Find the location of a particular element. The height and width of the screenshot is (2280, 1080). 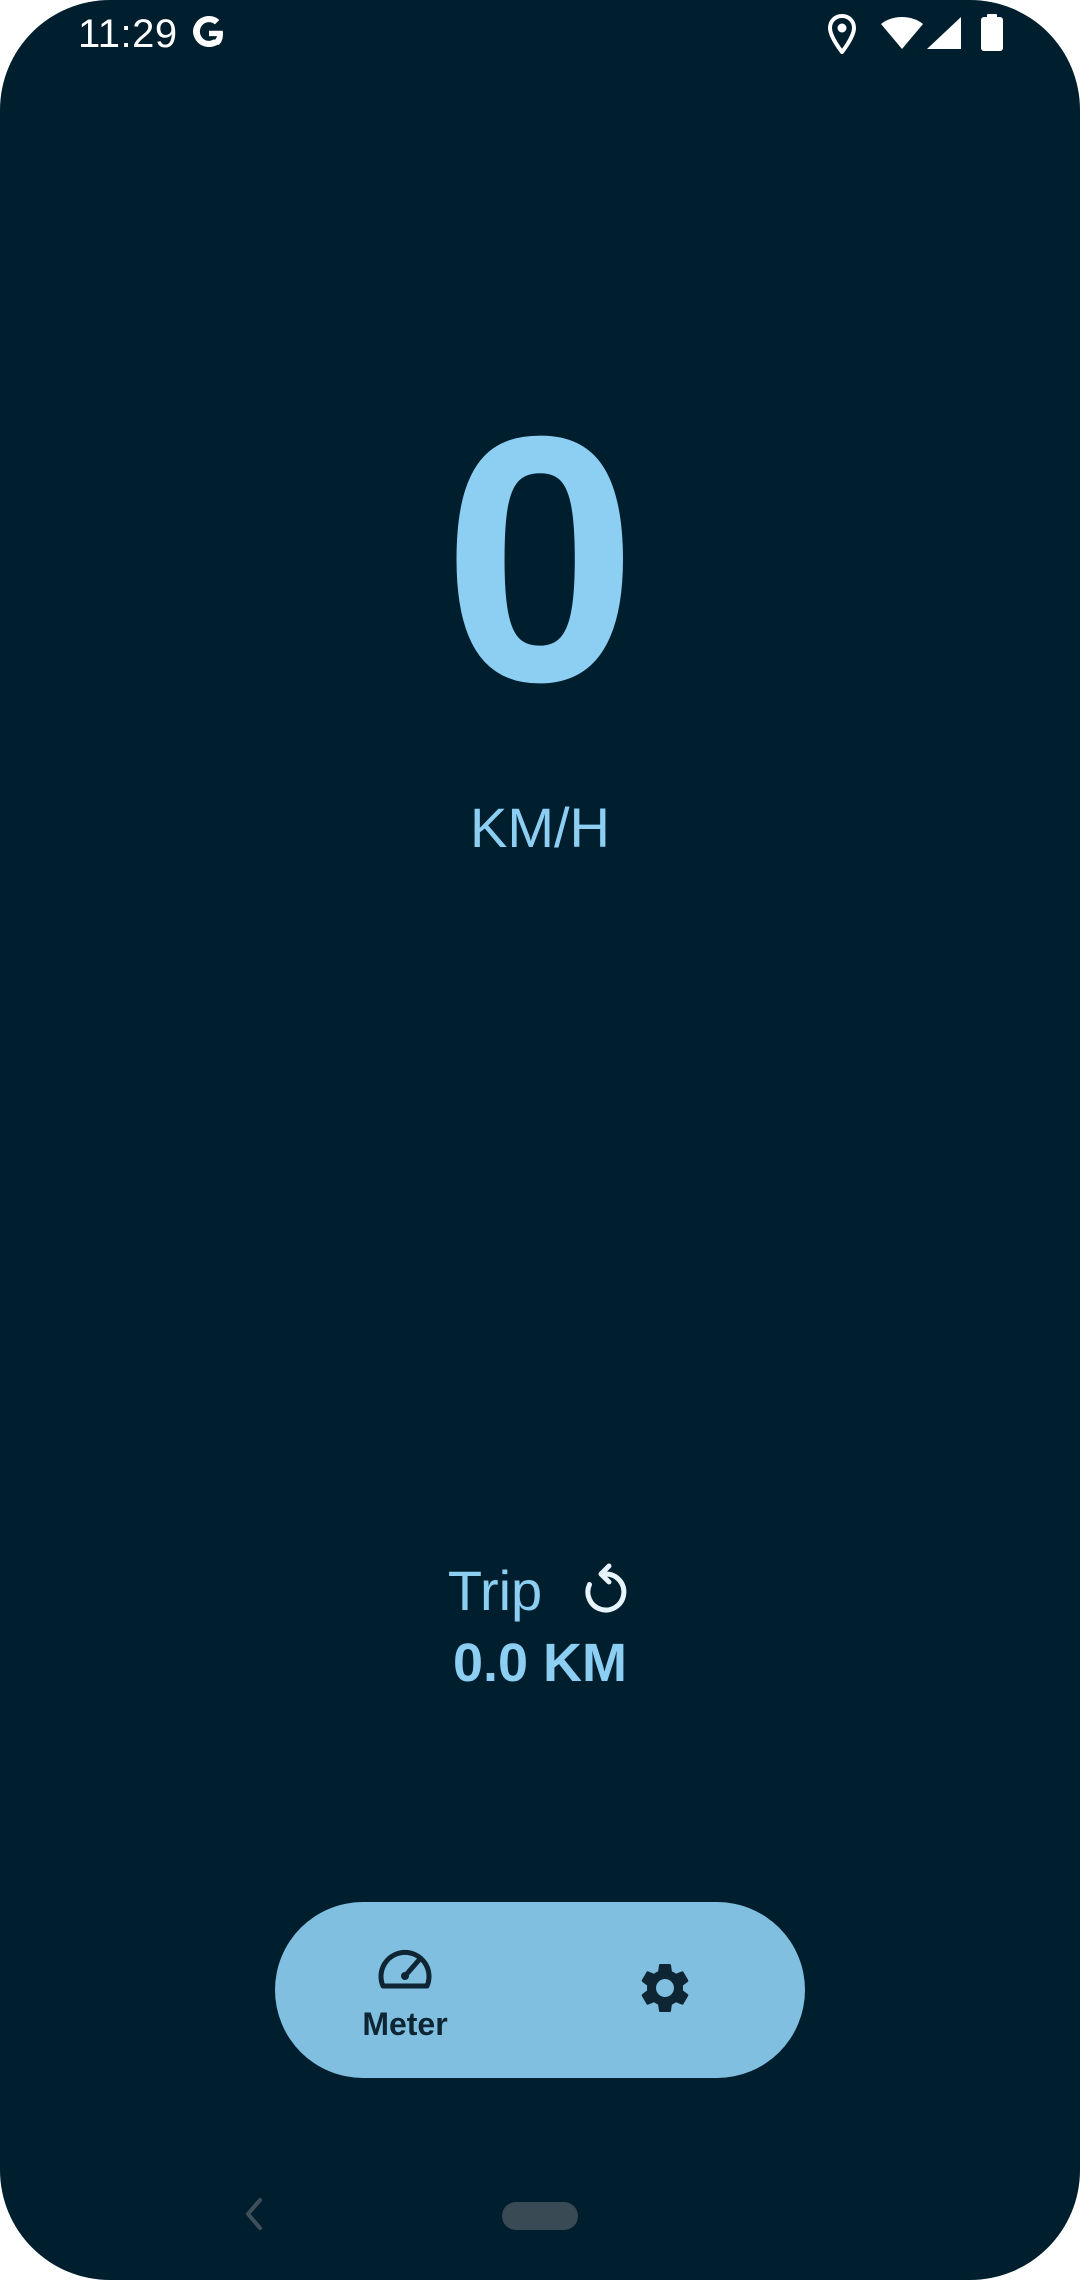

speed-unit: KM/H is located at coordinates (540, 827).